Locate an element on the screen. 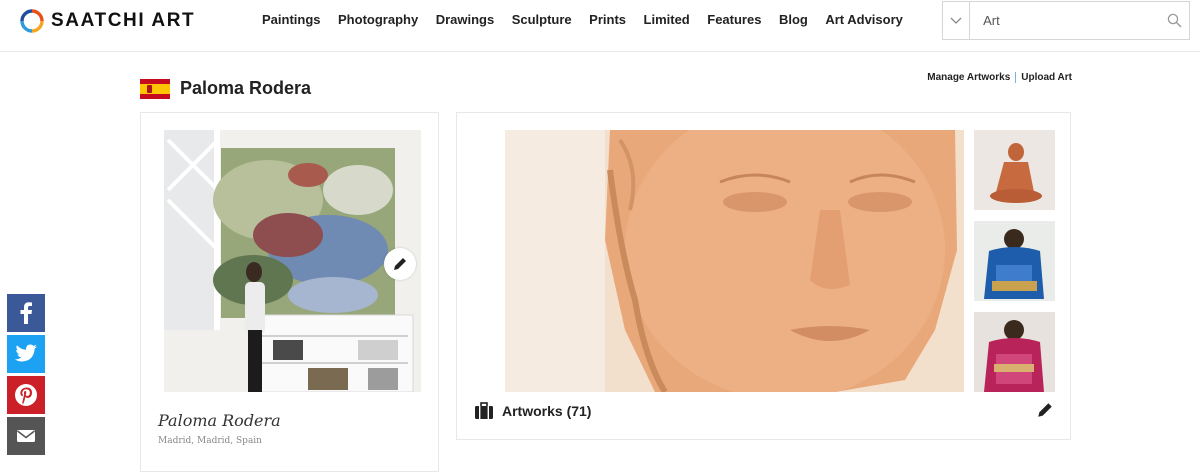  facebook-icon is located at coordinates (26, 313).